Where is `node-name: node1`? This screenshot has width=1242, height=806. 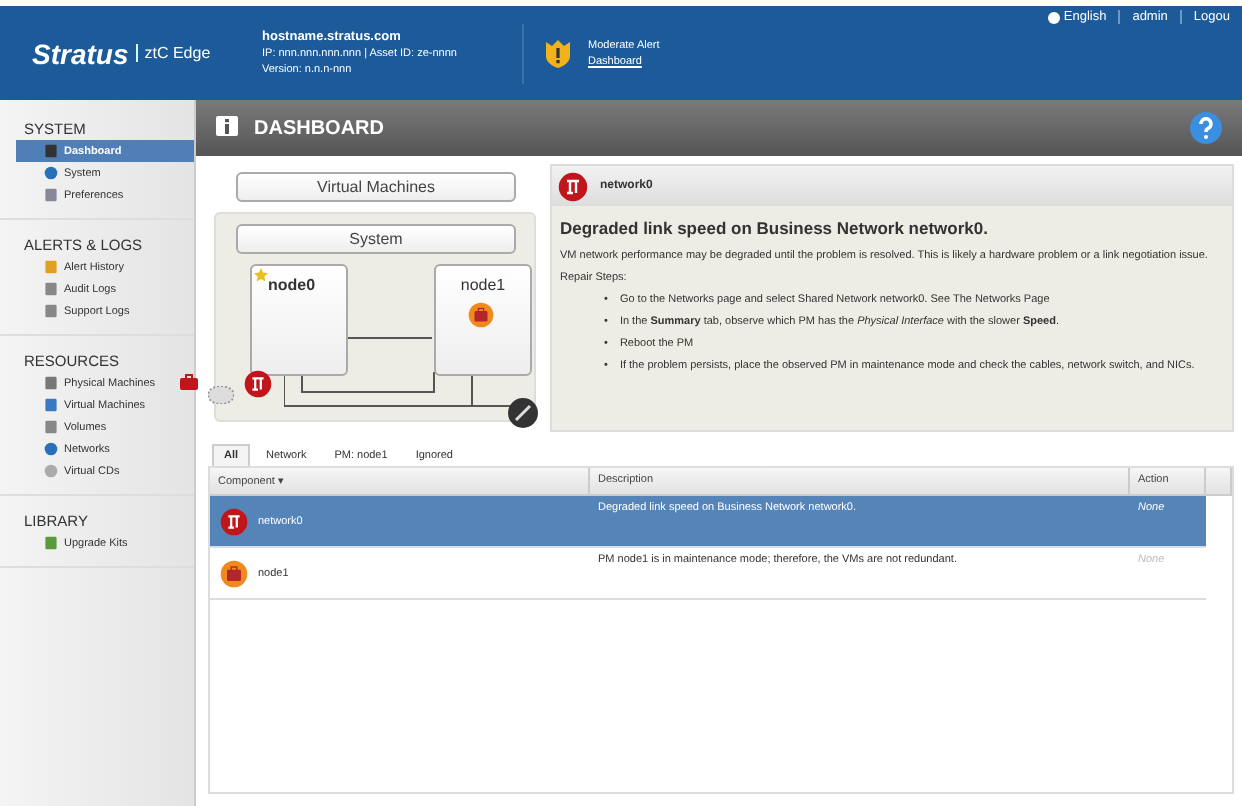 node-name: node1 is located at coordinates (483, 285).